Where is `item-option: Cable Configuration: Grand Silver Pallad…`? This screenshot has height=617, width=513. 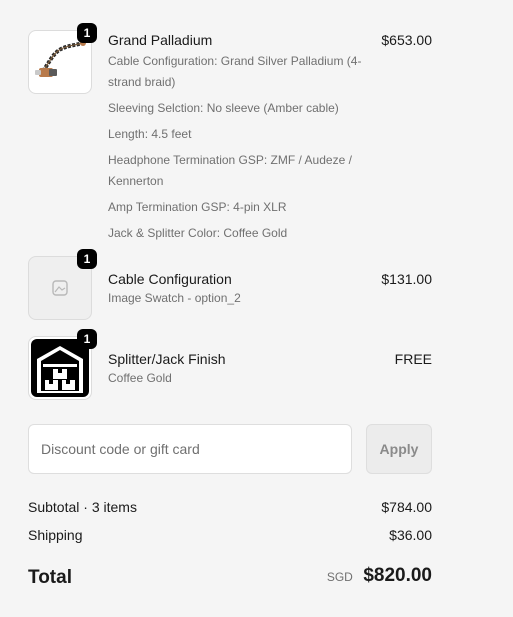 item-option: Cable Configuration: Grand Silver Pallad… is located at coordinates (235, 71).